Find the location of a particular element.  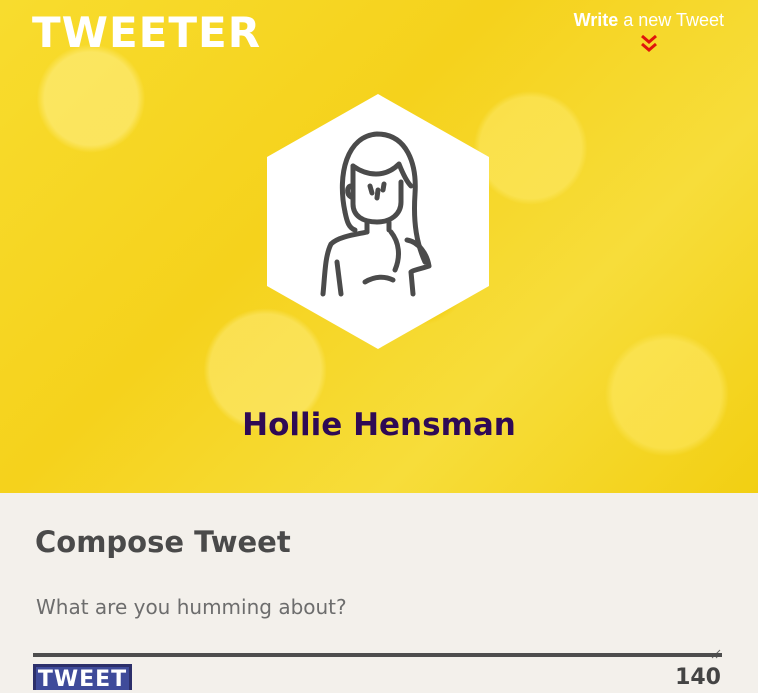

write-new-tweet-link: Write a new Tweet is located at coordinates (649, 20).